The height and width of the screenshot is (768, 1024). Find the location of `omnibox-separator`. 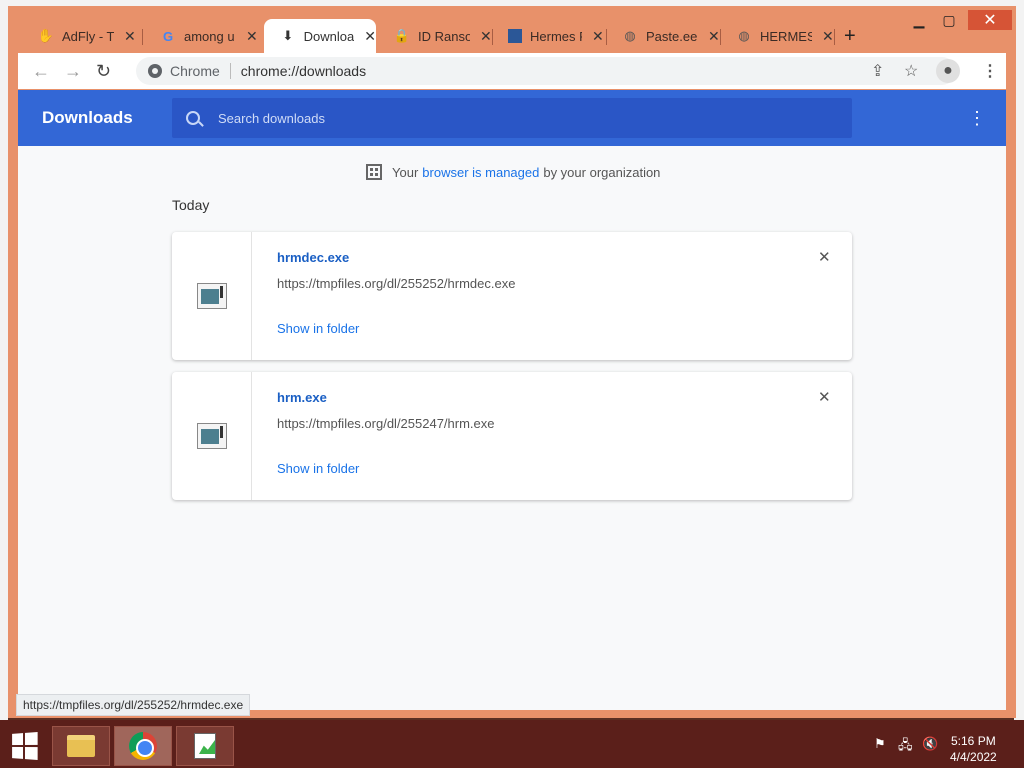

omnibox-separator is located at coordinates (230, 71).